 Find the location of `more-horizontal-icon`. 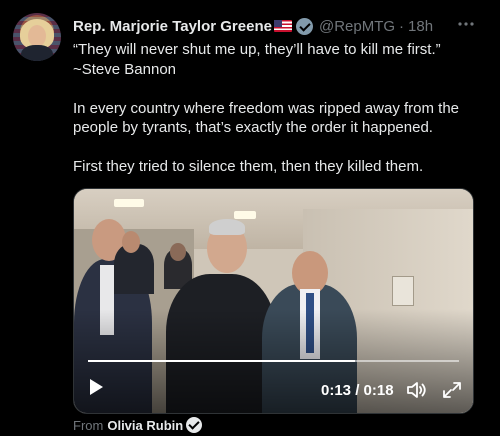

more-horizontal-icon is located at coordinates (466, 24).